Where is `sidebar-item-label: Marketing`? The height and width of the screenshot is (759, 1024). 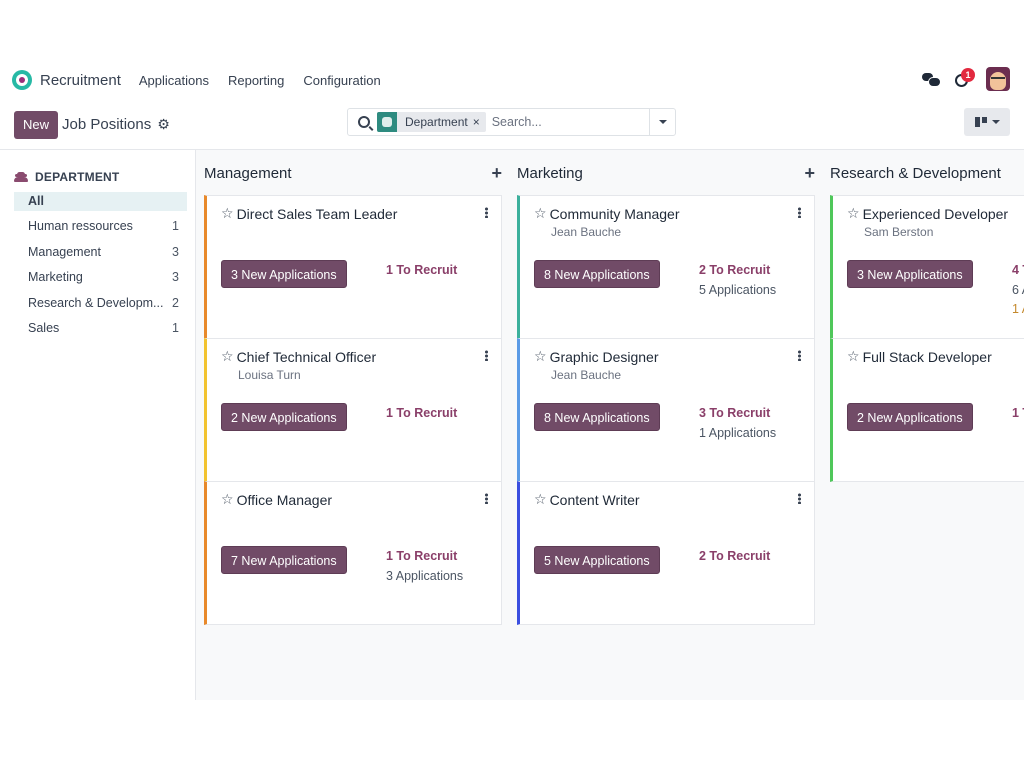
sidebar-item-label: Marketing is located at coordinates (55, 277).